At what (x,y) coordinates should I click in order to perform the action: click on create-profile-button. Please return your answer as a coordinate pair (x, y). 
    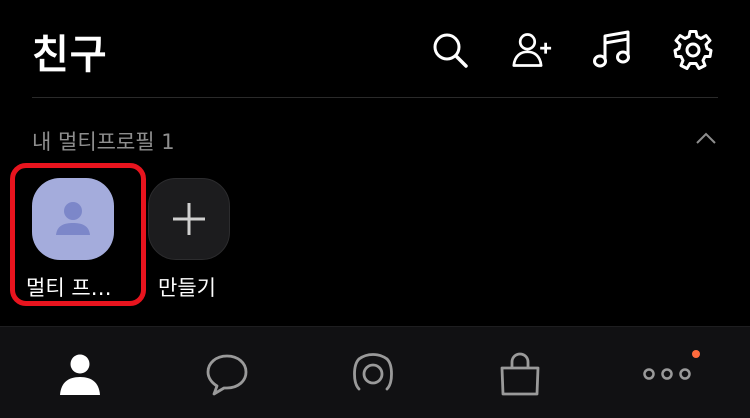
    Looking at the image, I should click on (189, 219).